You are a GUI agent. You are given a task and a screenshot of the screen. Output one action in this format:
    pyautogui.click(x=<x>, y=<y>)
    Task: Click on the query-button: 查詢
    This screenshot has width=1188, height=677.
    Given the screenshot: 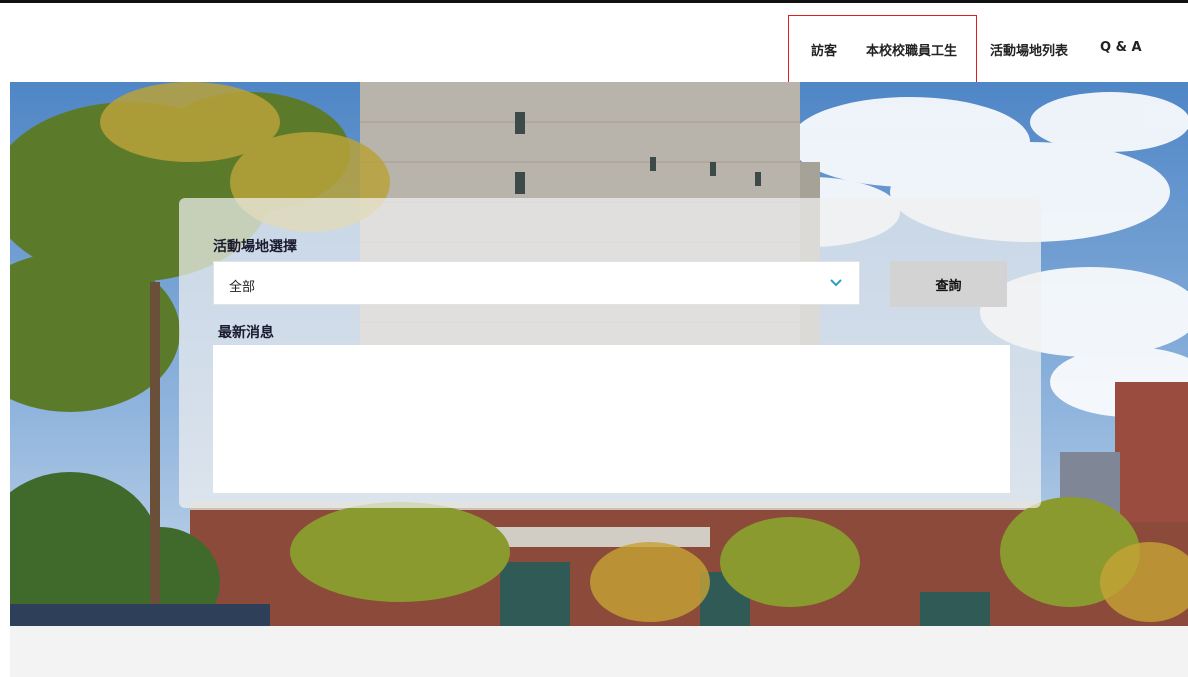 What is the action you would take?
    pyautogui.click(x=948, y=284)
    